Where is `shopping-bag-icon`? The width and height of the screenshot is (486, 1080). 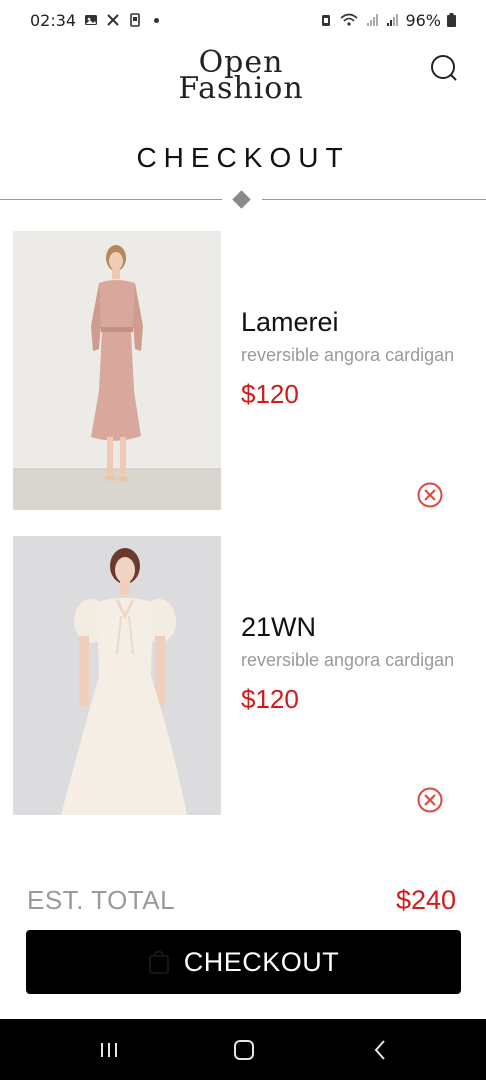 shopping-bag-icon is located at coordinates (158, 962).